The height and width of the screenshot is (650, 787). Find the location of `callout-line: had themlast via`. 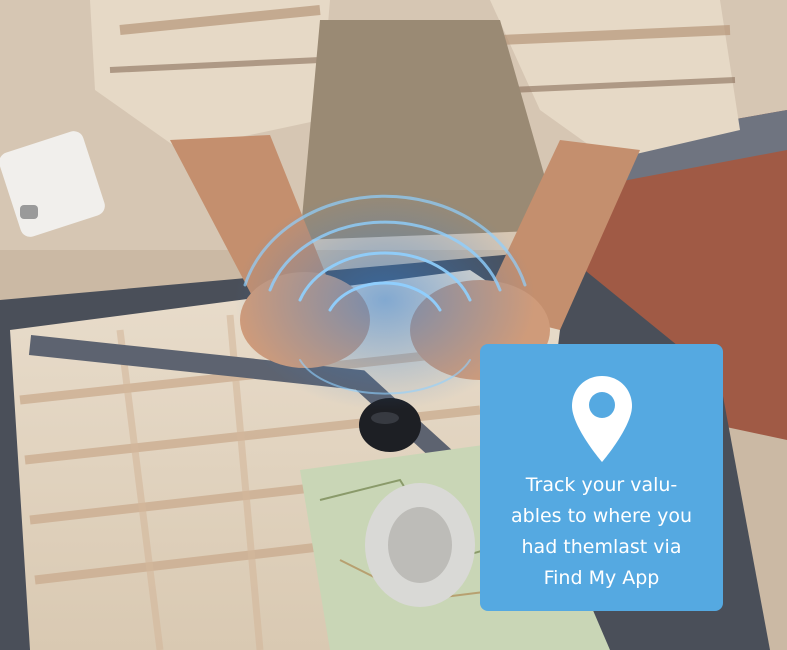

callout-line: had themlast via is located at coordinates (601, 547).